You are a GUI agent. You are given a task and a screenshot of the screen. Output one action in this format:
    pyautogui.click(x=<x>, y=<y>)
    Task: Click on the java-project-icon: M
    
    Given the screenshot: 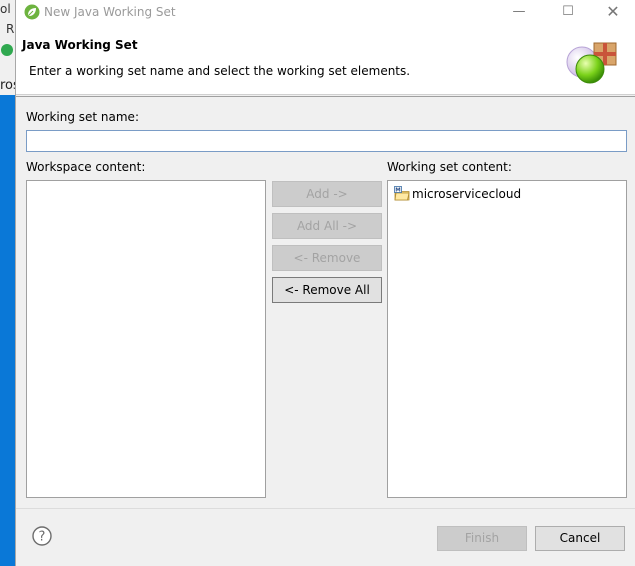 What is the action you would take?
    pyautogui.click(x=402, y=193)
    